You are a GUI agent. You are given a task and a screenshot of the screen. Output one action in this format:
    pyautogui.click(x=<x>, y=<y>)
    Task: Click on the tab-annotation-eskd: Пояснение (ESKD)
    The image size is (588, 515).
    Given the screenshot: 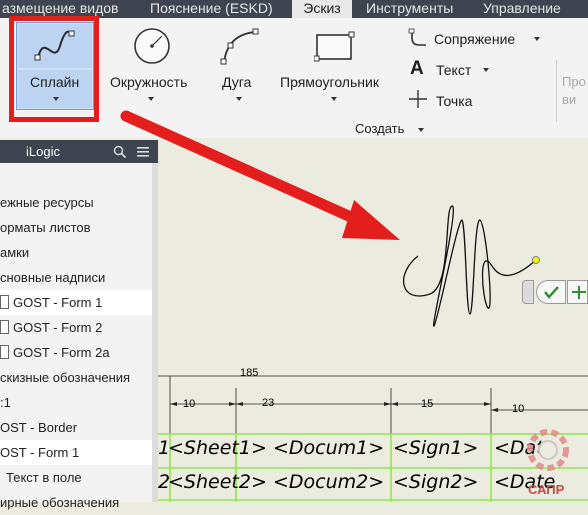 What is the action you would take?
    pyautogui.click(x=211, y=9)
    